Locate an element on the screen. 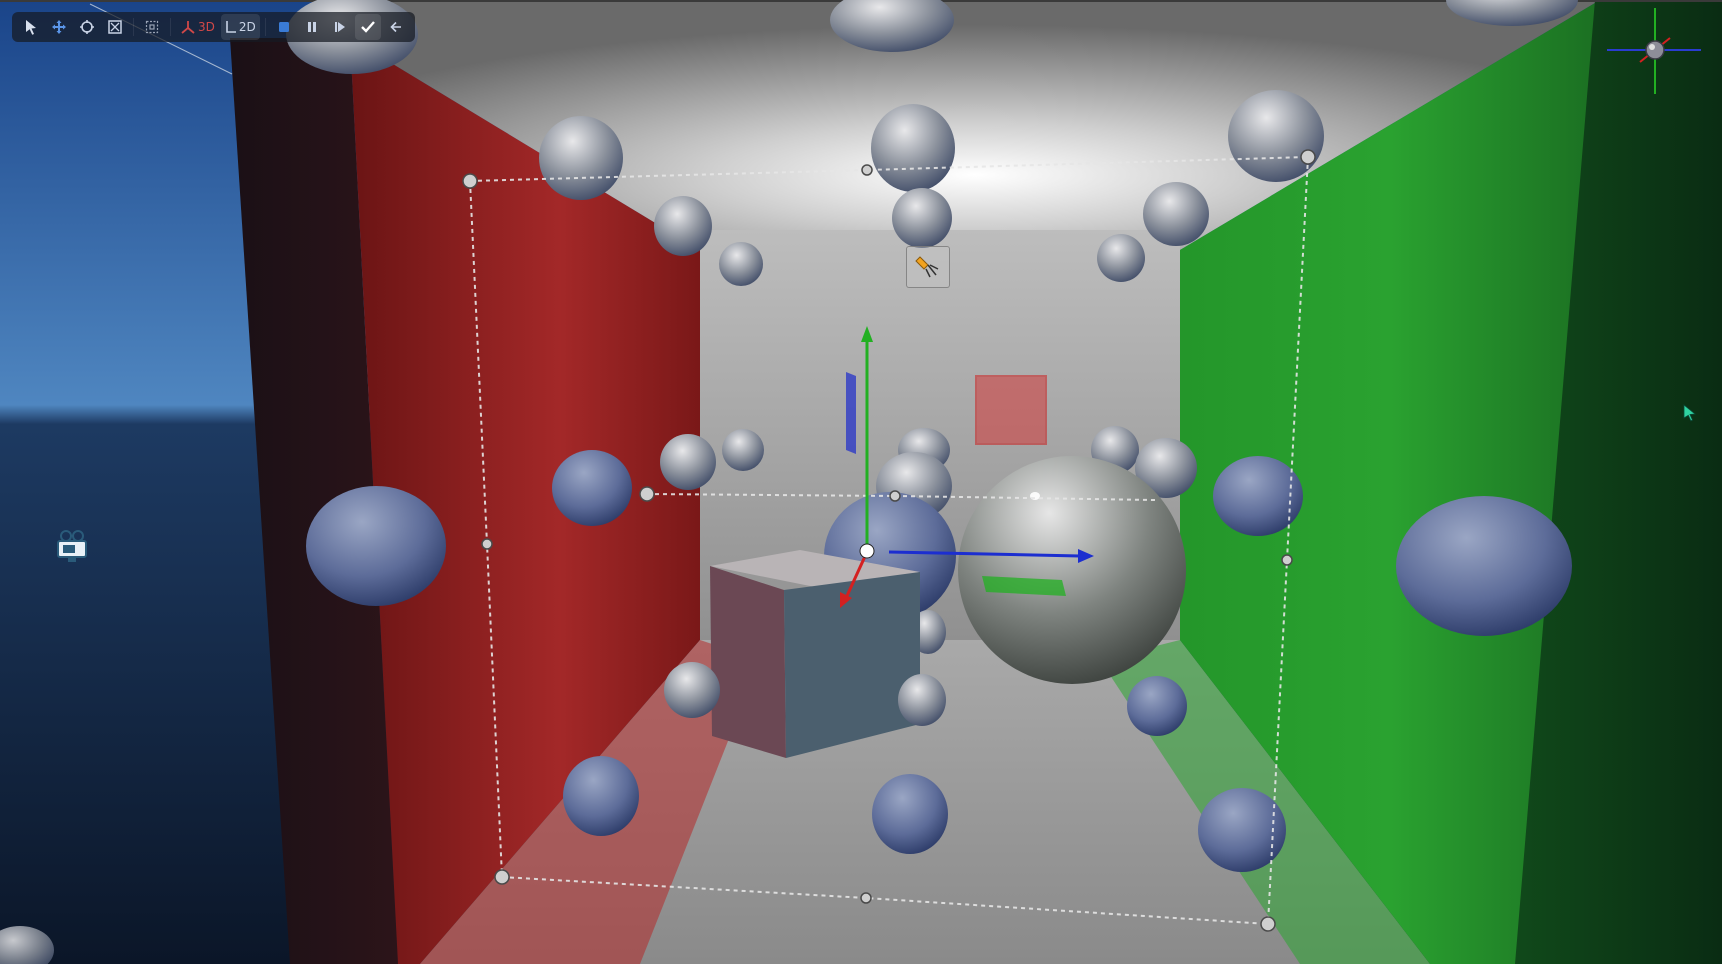 Image resolution: width=1722 pixels, height=964 pixels. move-tool-button is located at coordinates (59, 27).